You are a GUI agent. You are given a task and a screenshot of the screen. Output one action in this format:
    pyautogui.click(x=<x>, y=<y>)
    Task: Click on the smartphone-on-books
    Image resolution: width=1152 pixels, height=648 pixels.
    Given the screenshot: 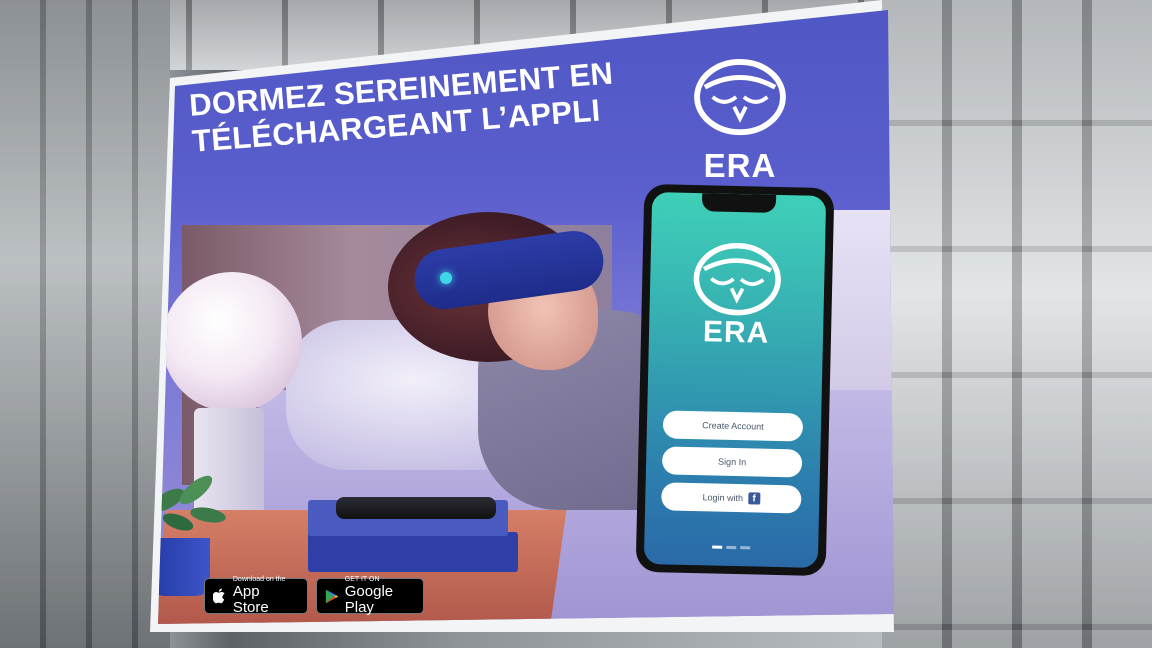 What is the action you would take?
    pyautogui.click(x=416, y=508)
    